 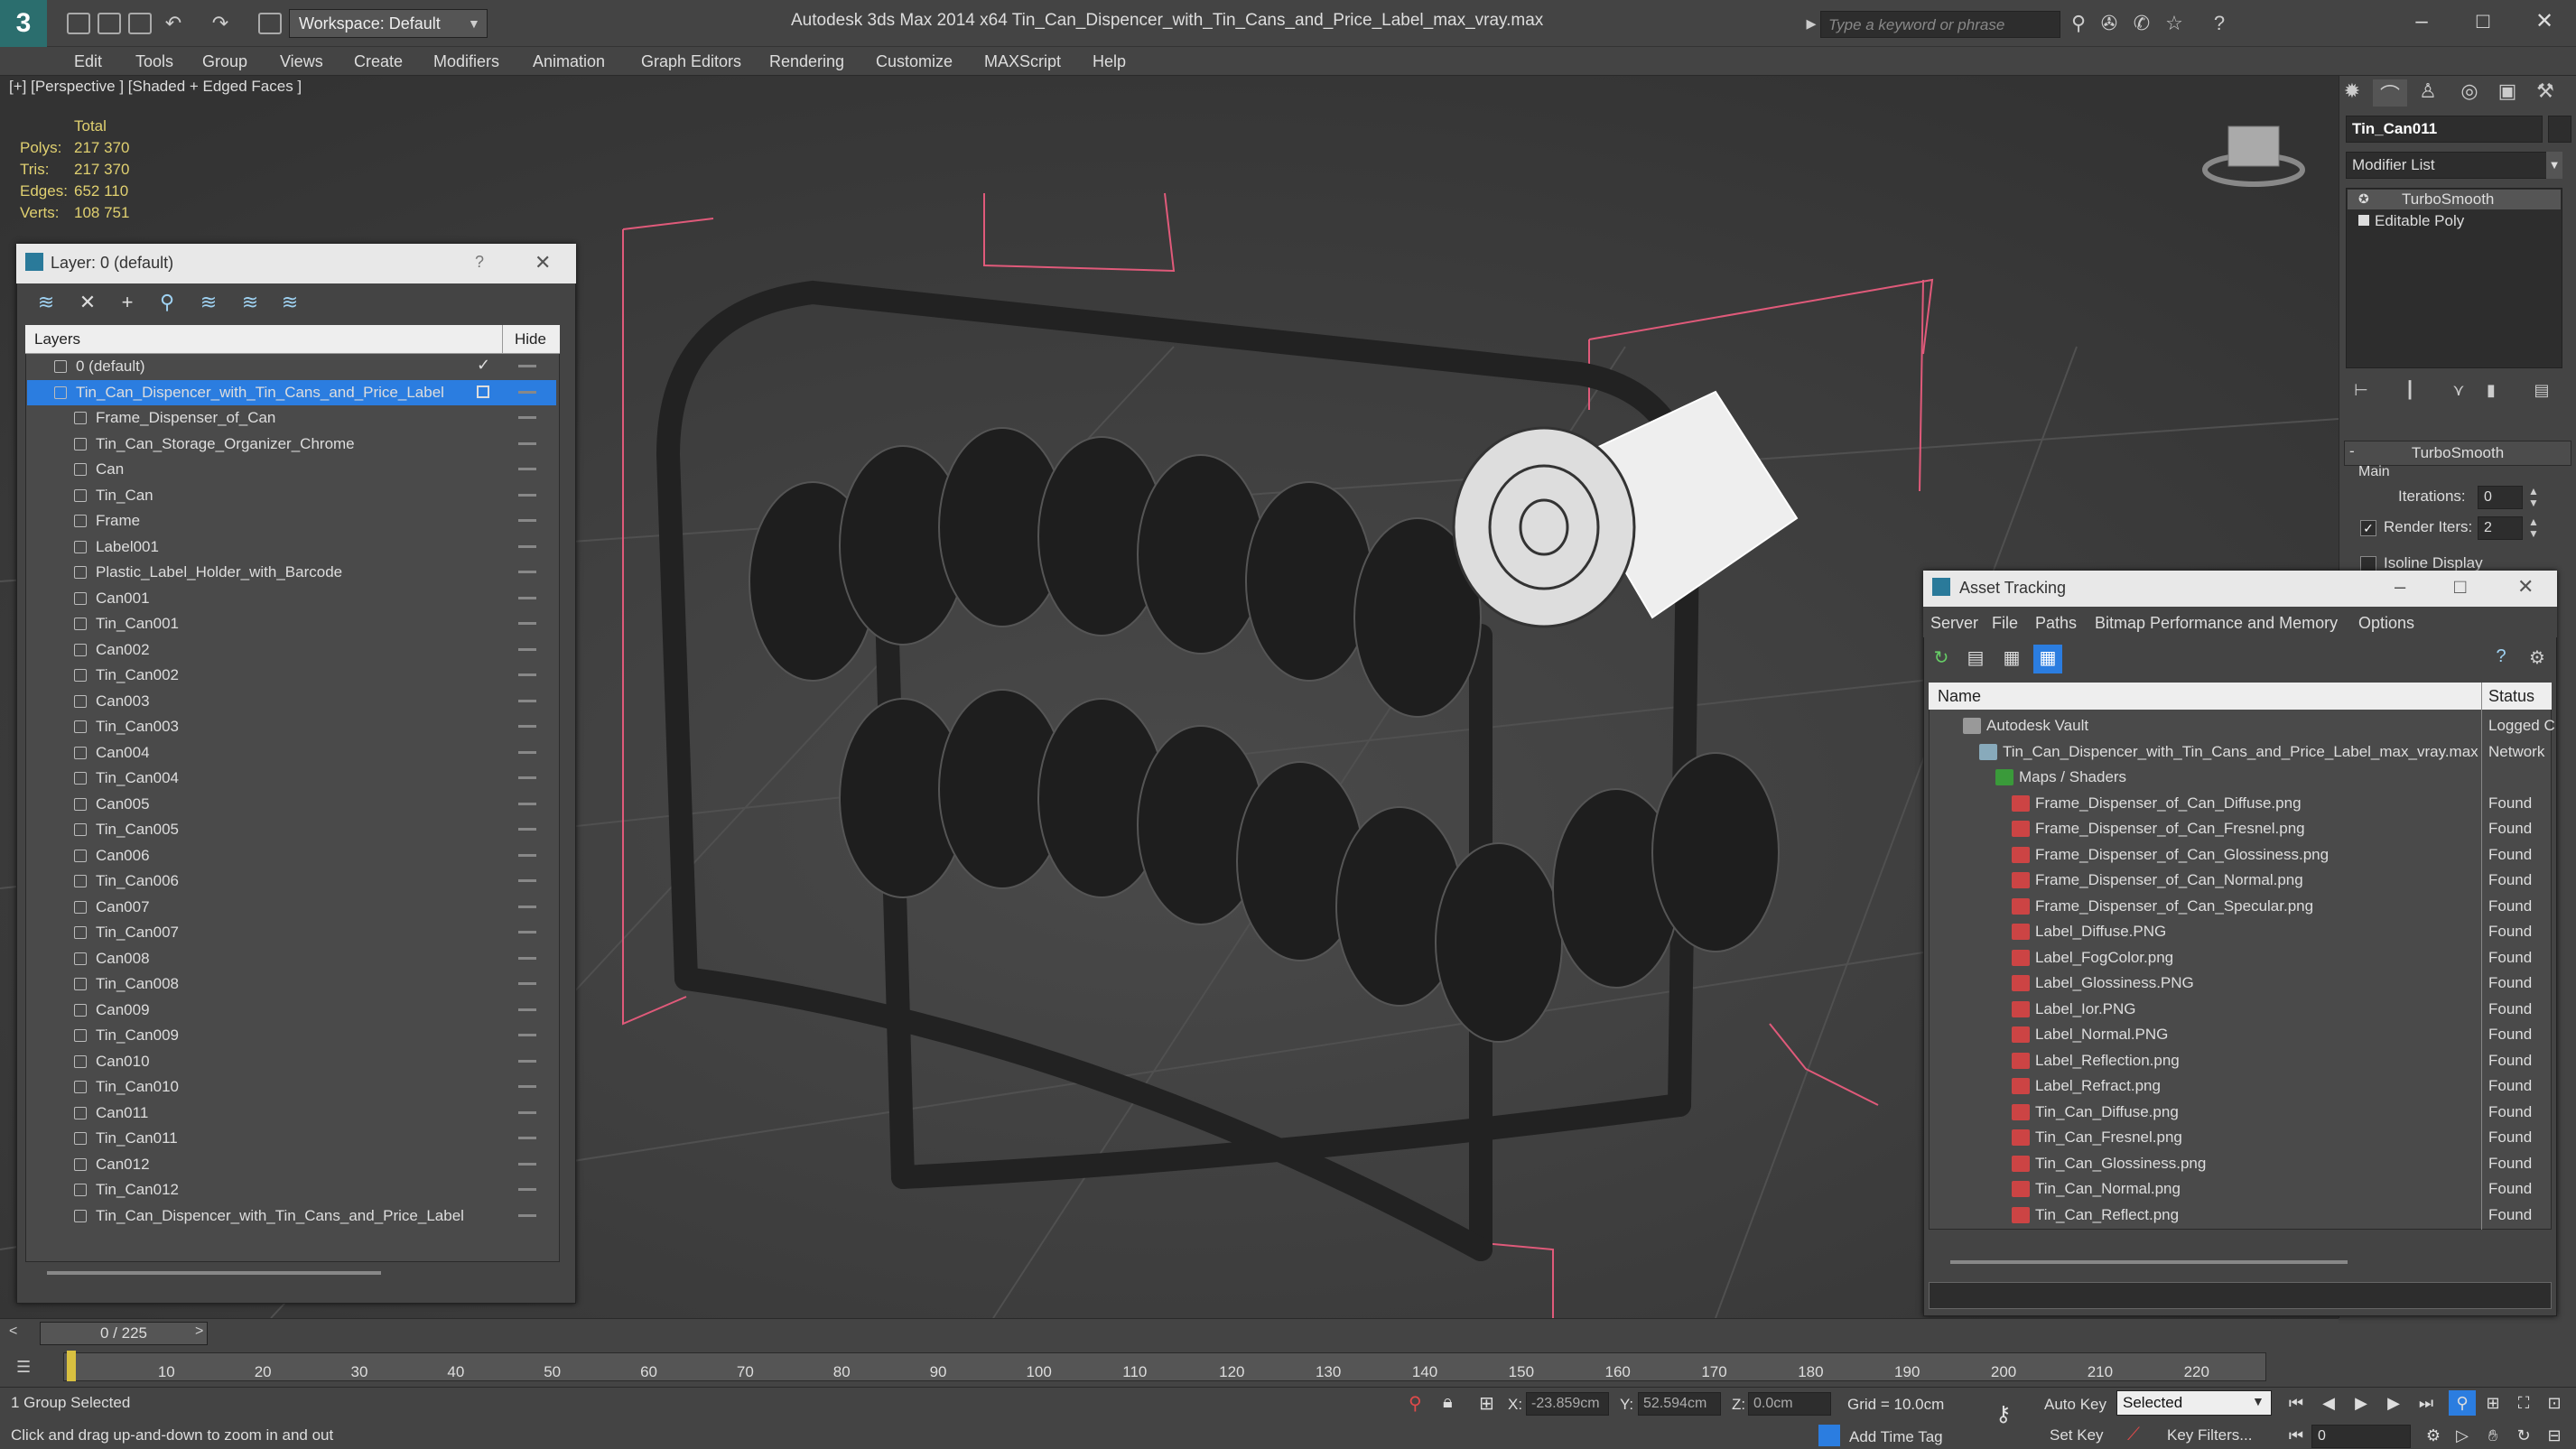 I want to click on layer-row: Frame_Dispenser_of_Can, so click(x=291, y=418).